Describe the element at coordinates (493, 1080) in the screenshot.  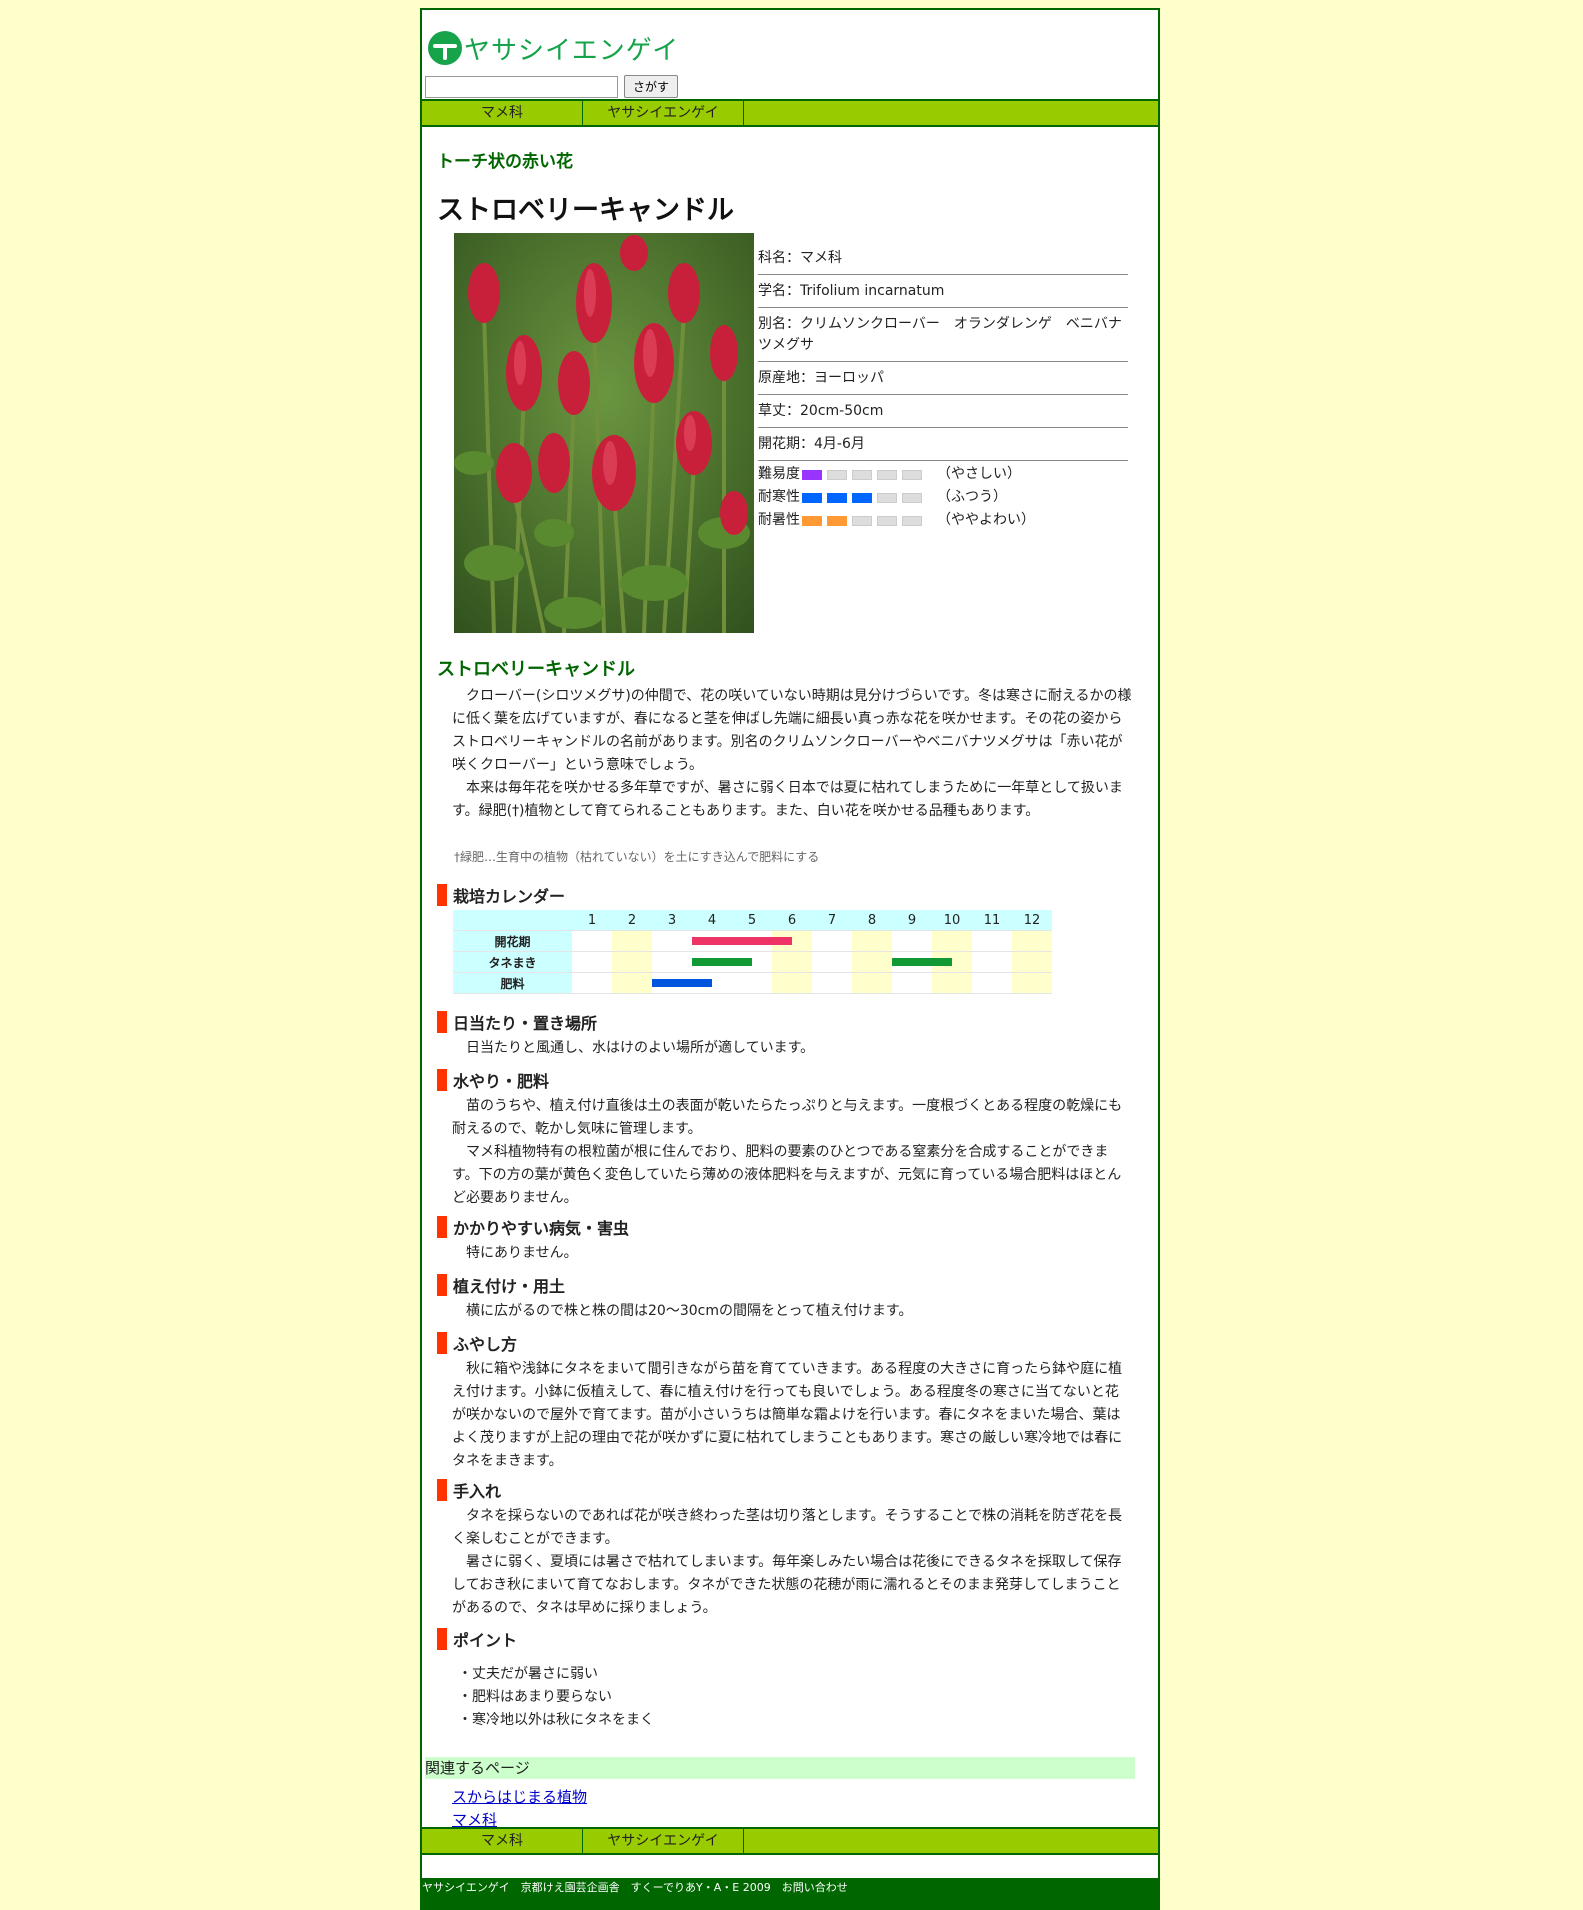
I see `section-heading-water: 水やり・肥料` at that location.